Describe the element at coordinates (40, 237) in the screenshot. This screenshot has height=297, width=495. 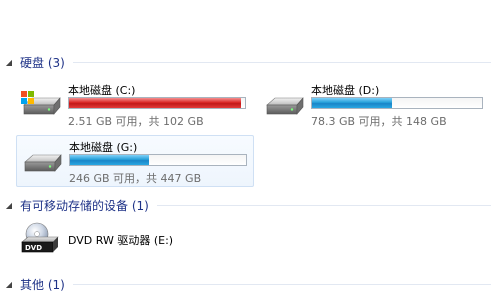
I see `dvd-drive-icon: DVD` at that location.